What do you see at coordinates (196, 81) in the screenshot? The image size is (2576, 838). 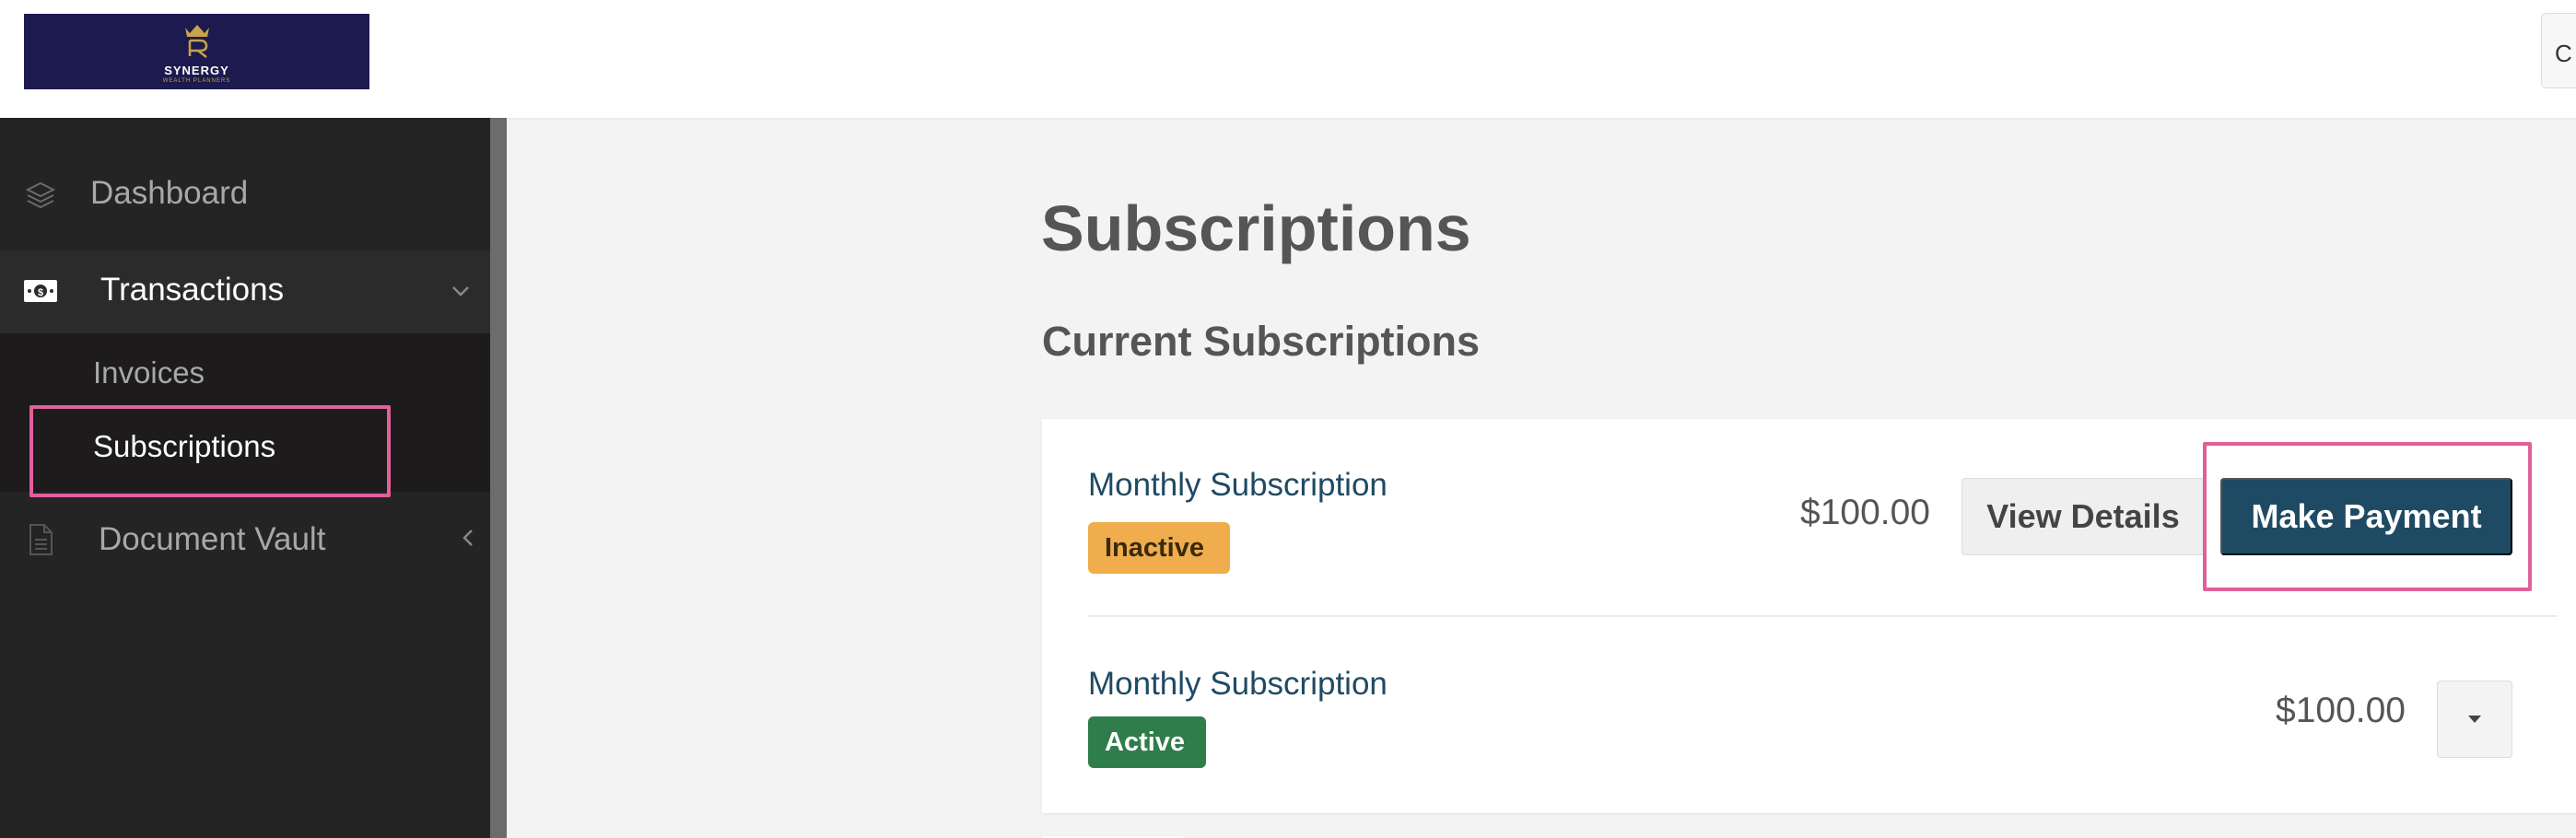 I see `brand-tagline: WEALTH PLANNERS` at bounding box center [196, 81].